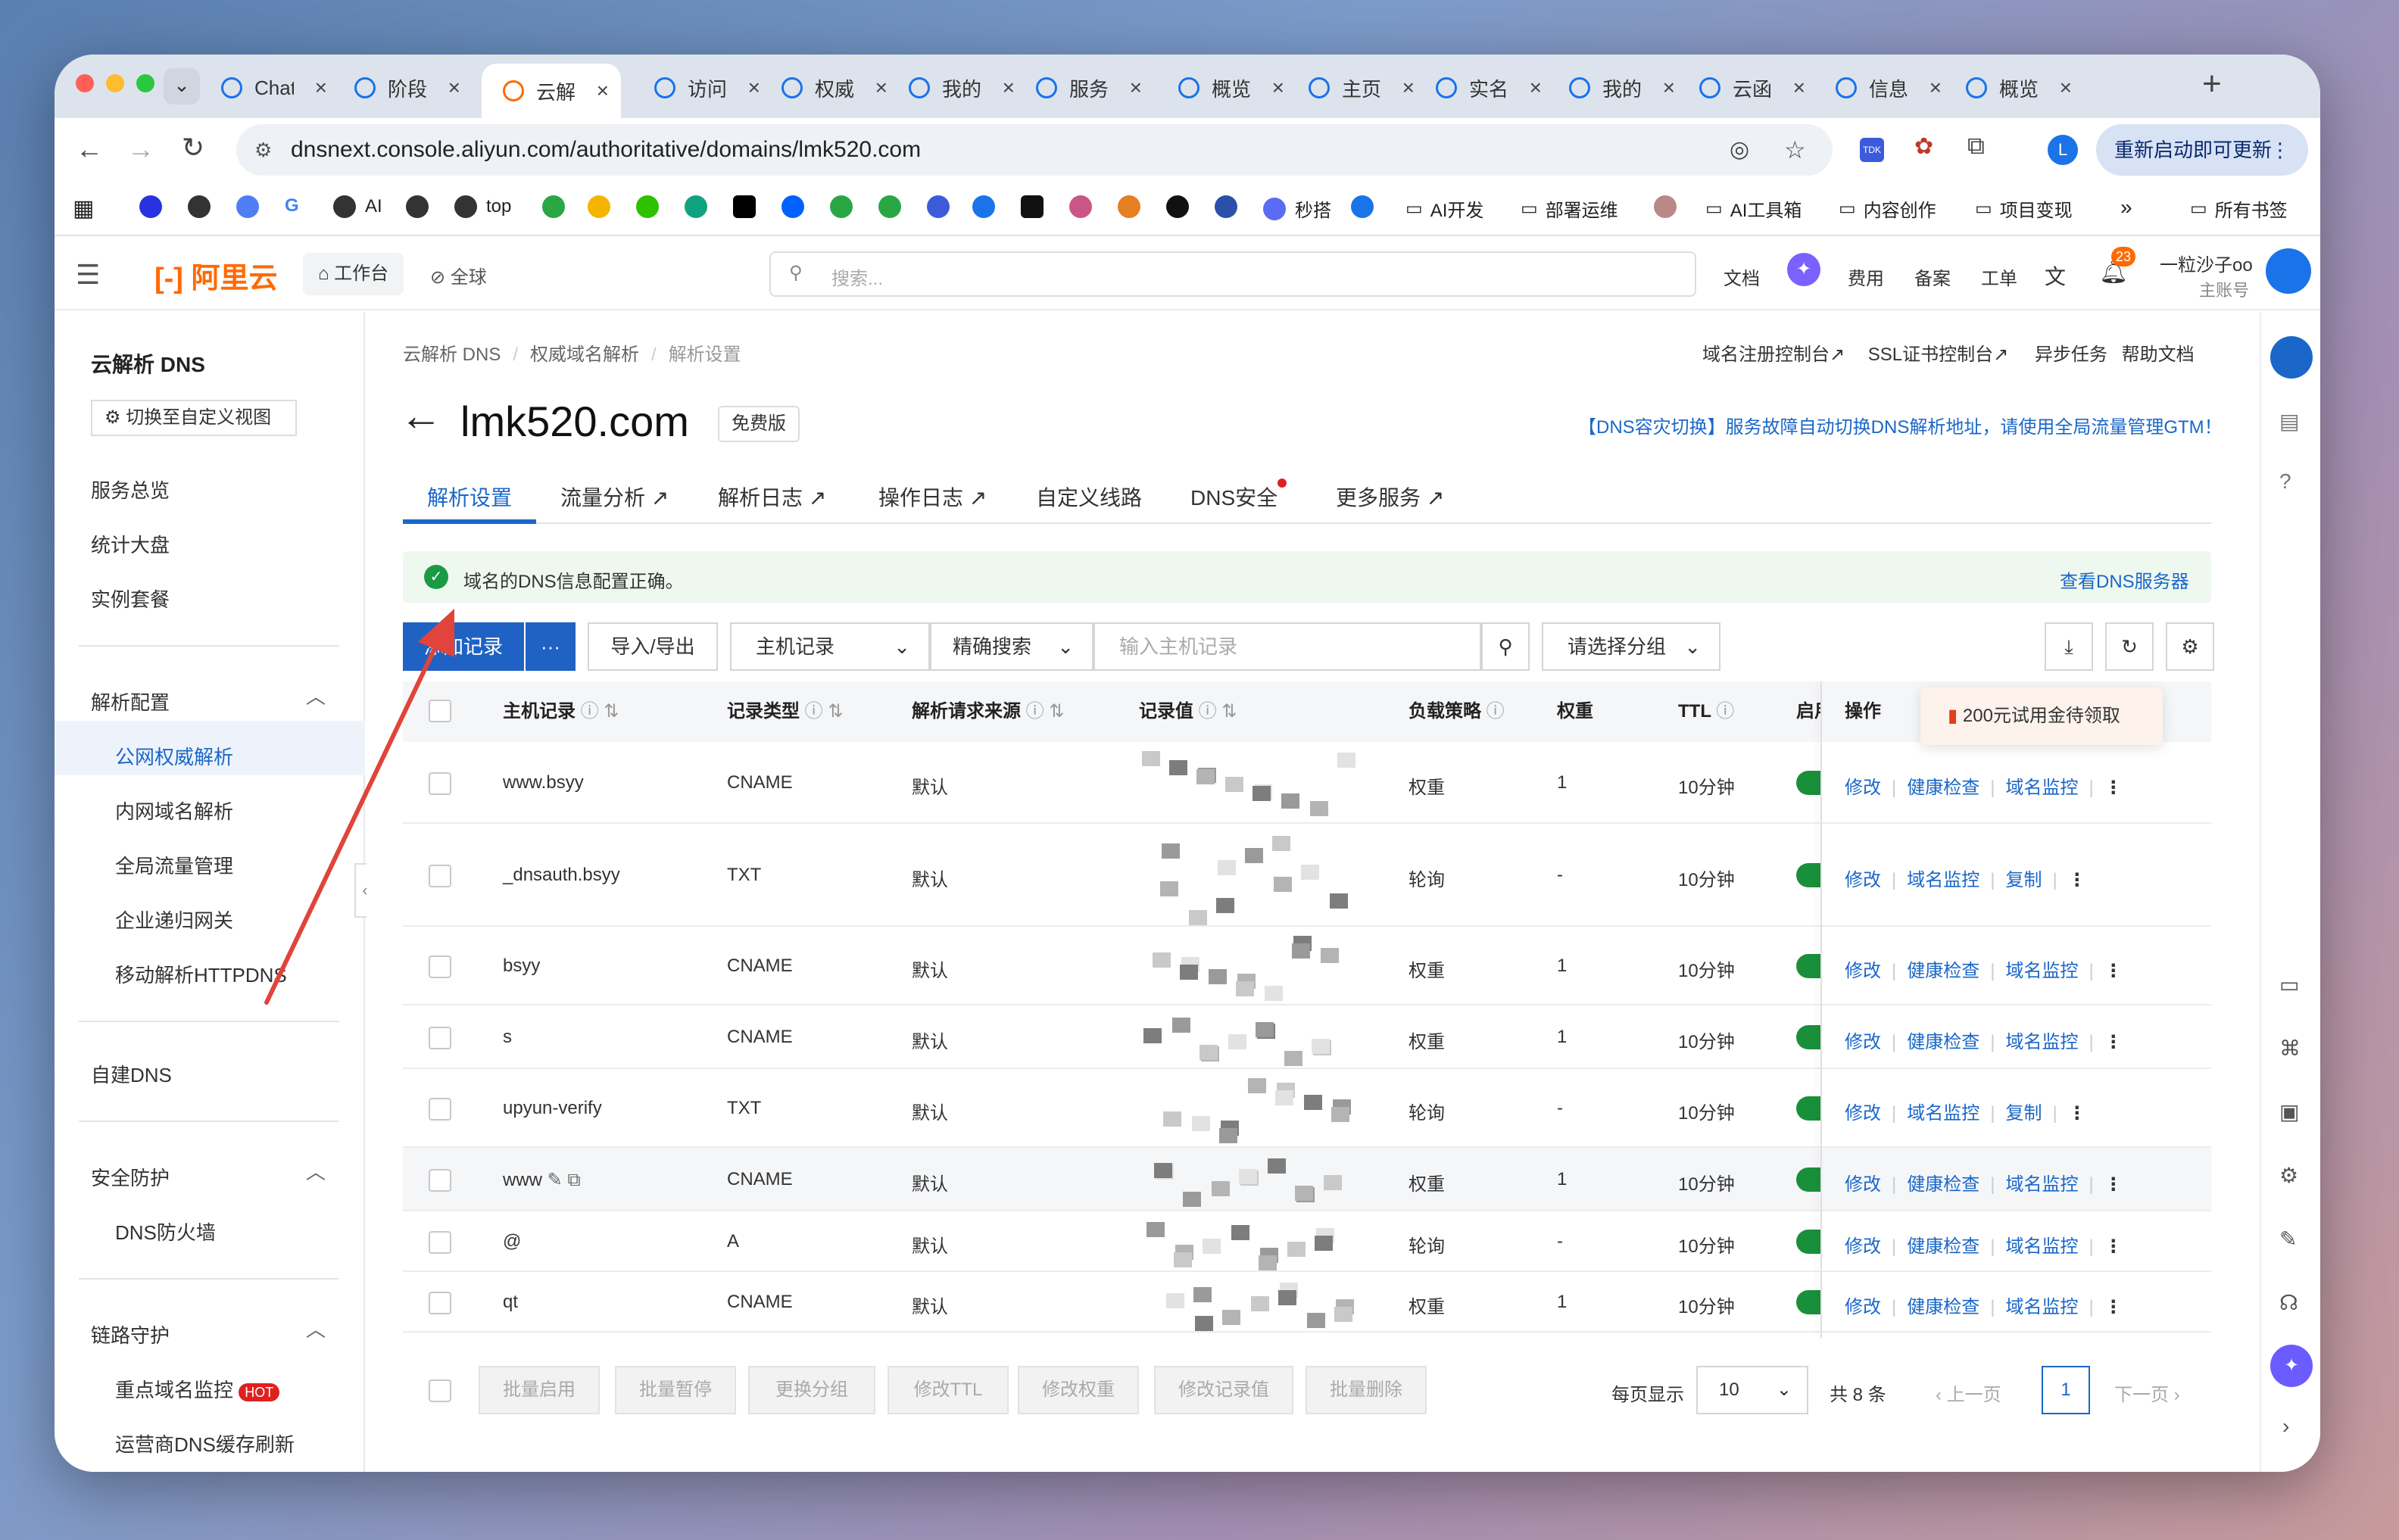  I want to click on ai-sparkle-icon: ✦, so click(2291, 1366).